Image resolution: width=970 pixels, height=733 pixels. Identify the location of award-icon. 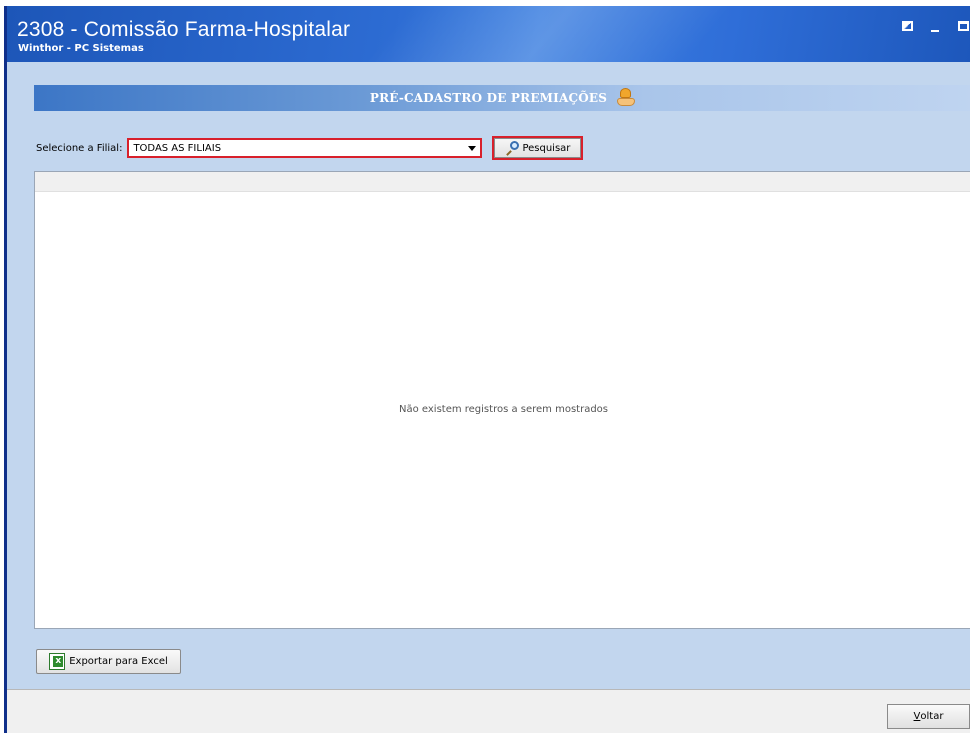
(626, 98).